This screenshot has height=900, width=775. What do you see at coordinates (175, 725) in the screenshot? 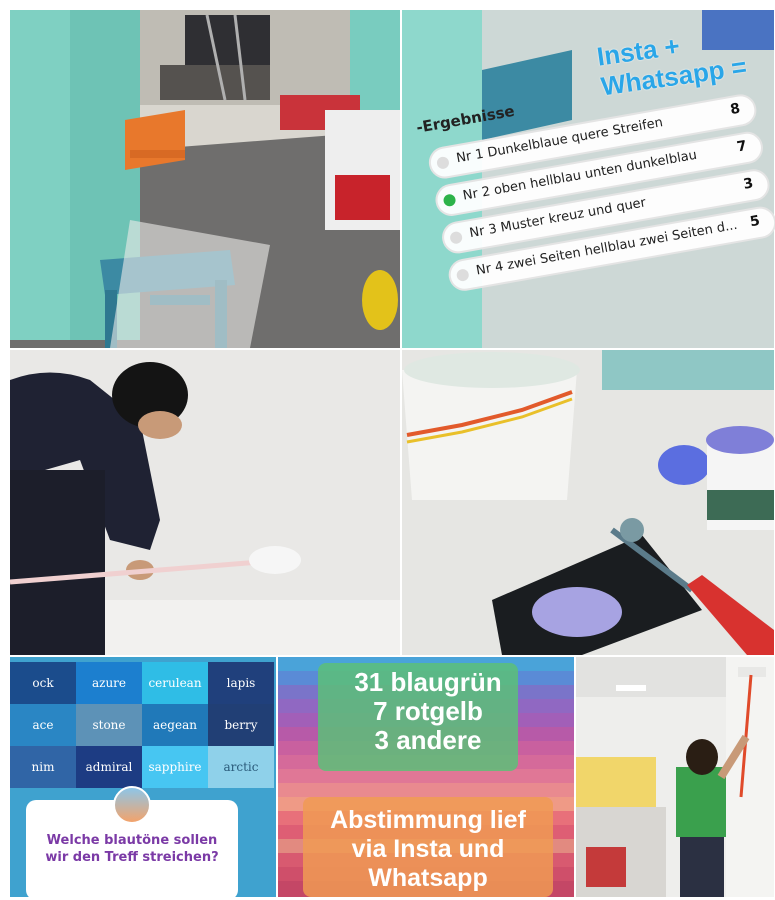
I see `swatch: aegean` at bounding box center [175, 725].